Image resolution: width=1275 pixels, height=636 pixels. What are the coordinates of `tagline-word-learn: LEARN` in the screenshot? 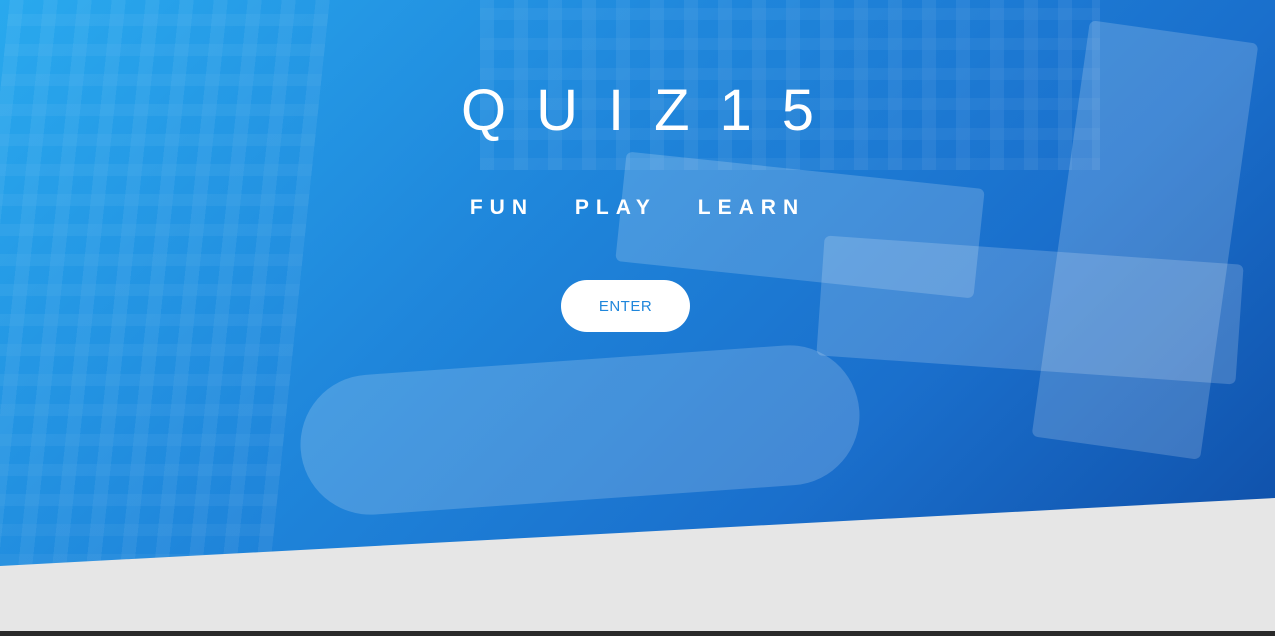 It's located at (751, 207).